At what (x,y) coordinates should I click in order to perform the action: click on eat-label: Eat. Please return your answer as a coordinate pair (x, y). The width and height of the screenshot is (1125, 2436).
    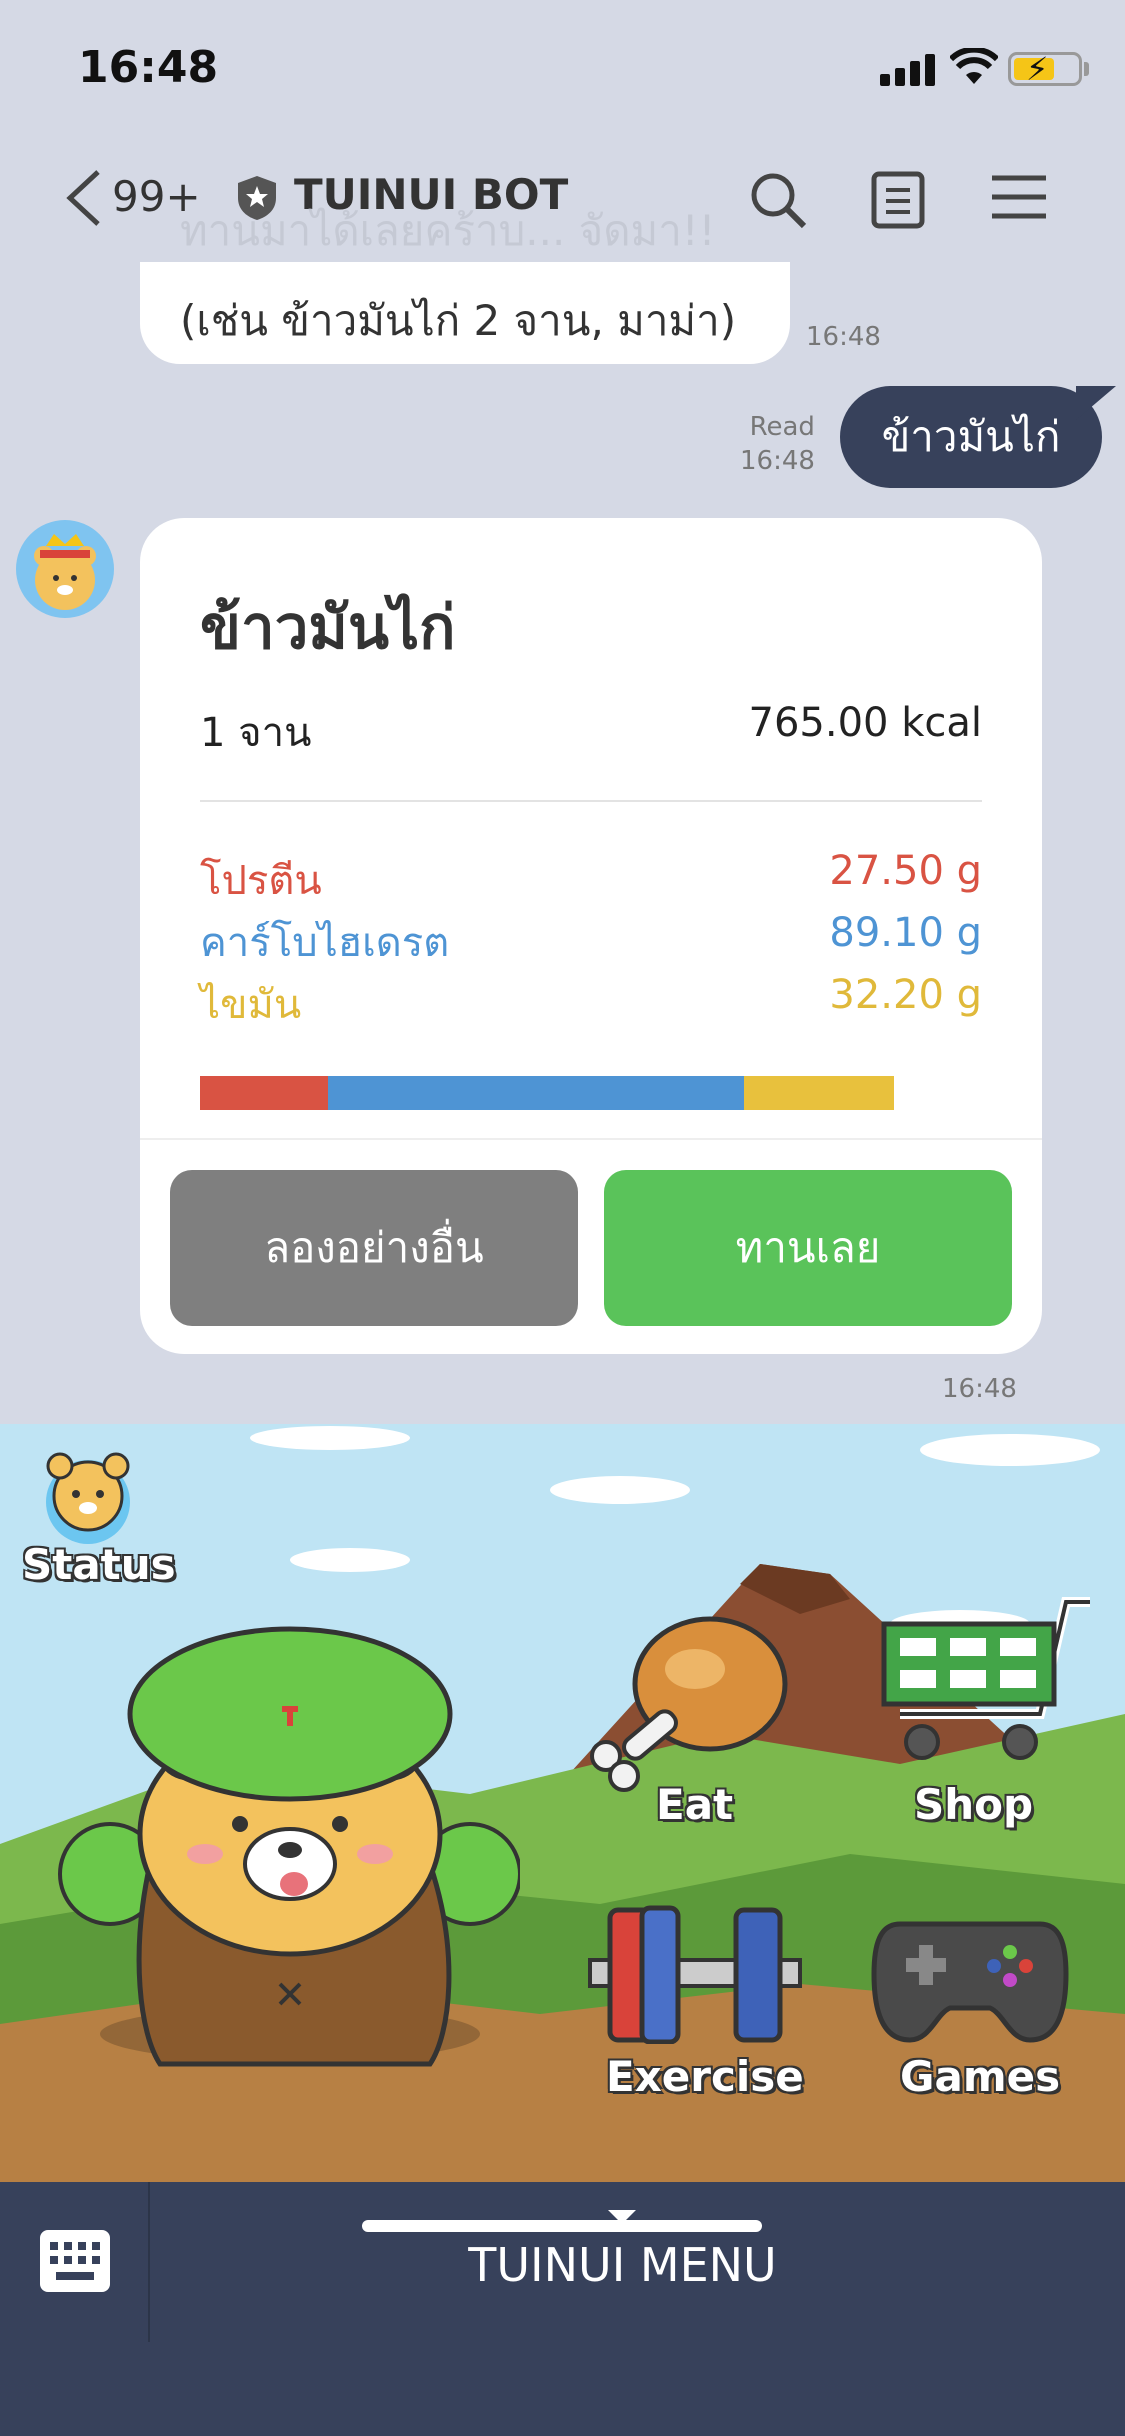
    Looking at the image, I should click on (695, 1804).